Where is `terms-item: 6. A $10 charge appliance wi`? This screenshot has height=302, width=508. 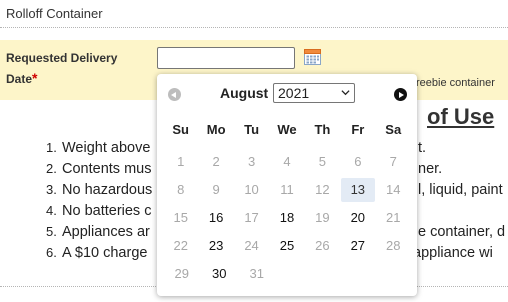 terms-item: 6. A $10 charge appliance wi is located at coordinates (269, 253).